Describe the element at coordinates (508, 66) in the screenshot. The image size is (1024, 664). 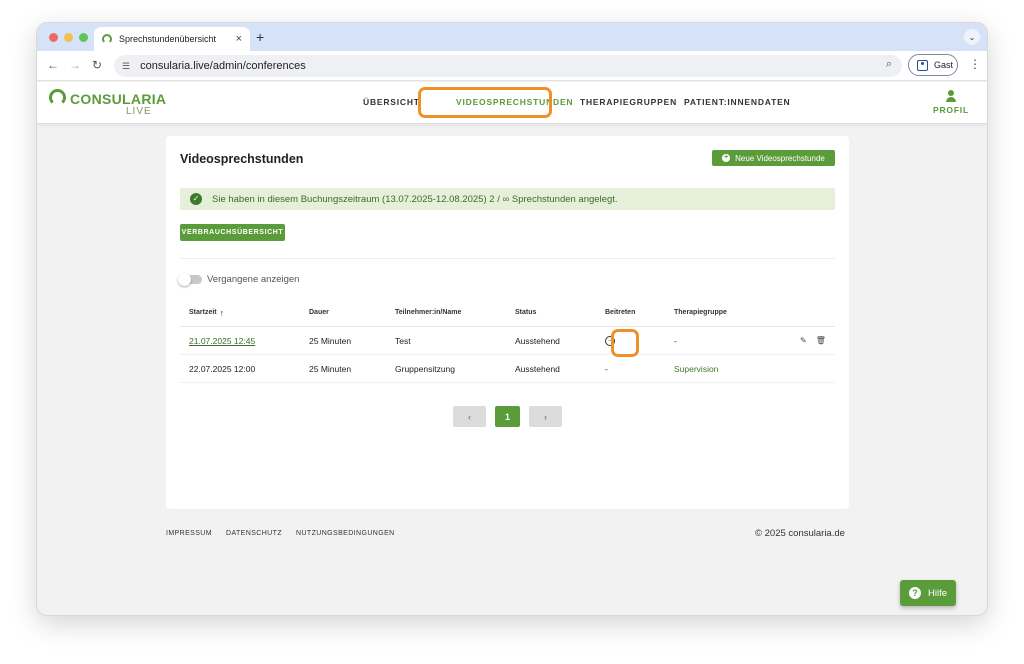
I see `address-bar: ☰ consularia.live/admin/conferences ⌕` at that location.